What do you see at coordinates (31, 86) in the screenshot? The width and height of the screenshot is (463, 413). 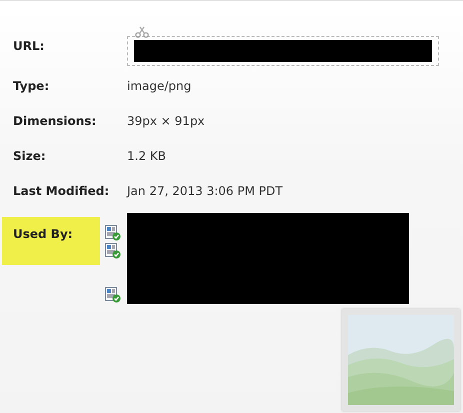 I see `field-label: Type:` at bounding box center [31, 86].